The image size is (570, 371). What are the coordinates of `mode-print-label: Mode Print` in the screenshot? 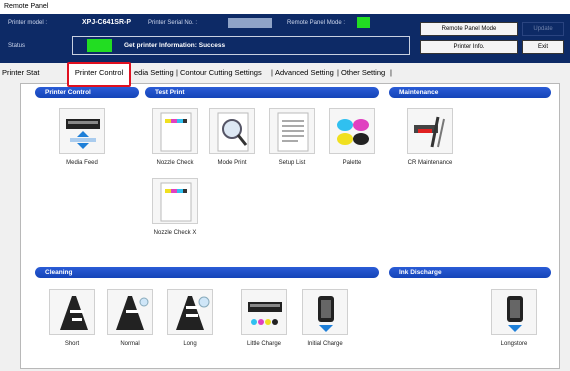 It's located at (232, 163).